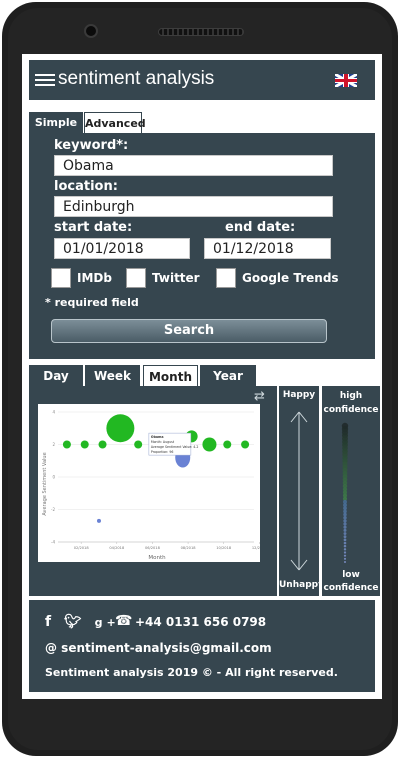 This screenshot has width=400, height=758. What do you see at coordinates (53, 542) in the screenshot?
I see `y-tick-label: -4` at bounding box center [53, 542].